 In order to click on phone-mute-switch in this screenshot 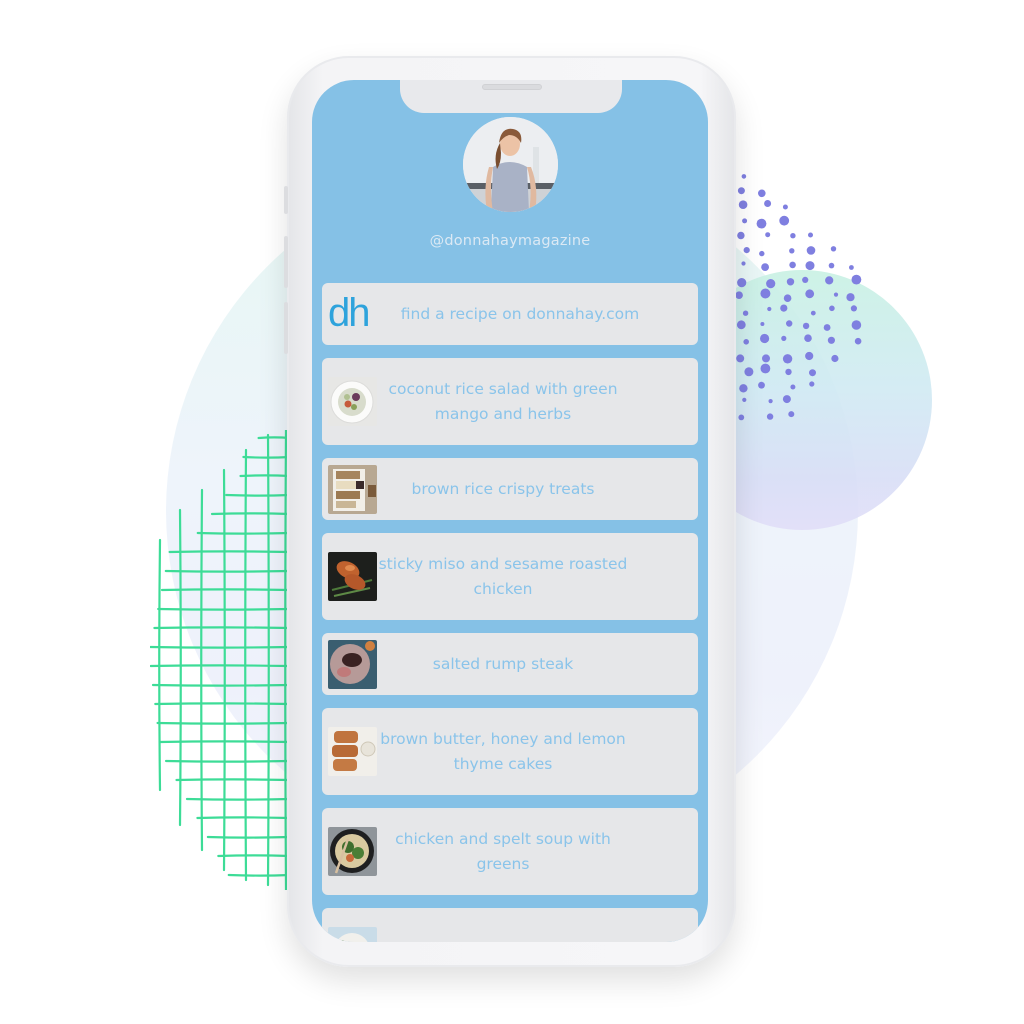, I will do `click(286, 200)`.